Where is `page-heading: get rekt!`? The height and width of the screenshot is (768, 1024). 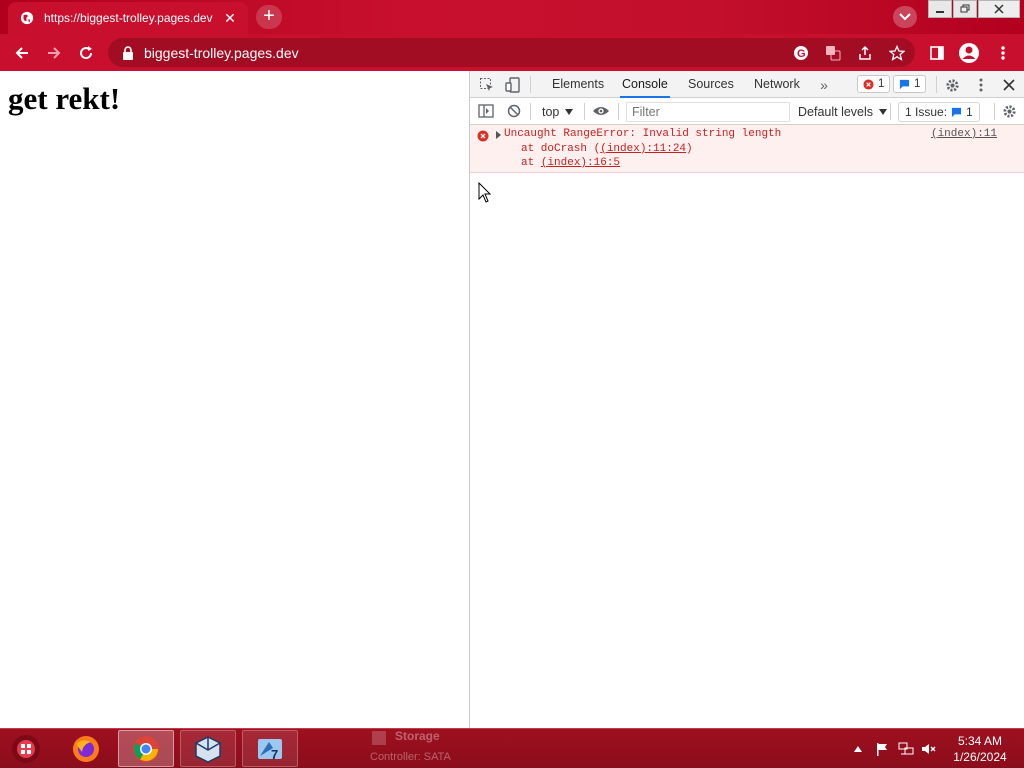 page-heading: get rekt! is located at coordinates (64, 98).